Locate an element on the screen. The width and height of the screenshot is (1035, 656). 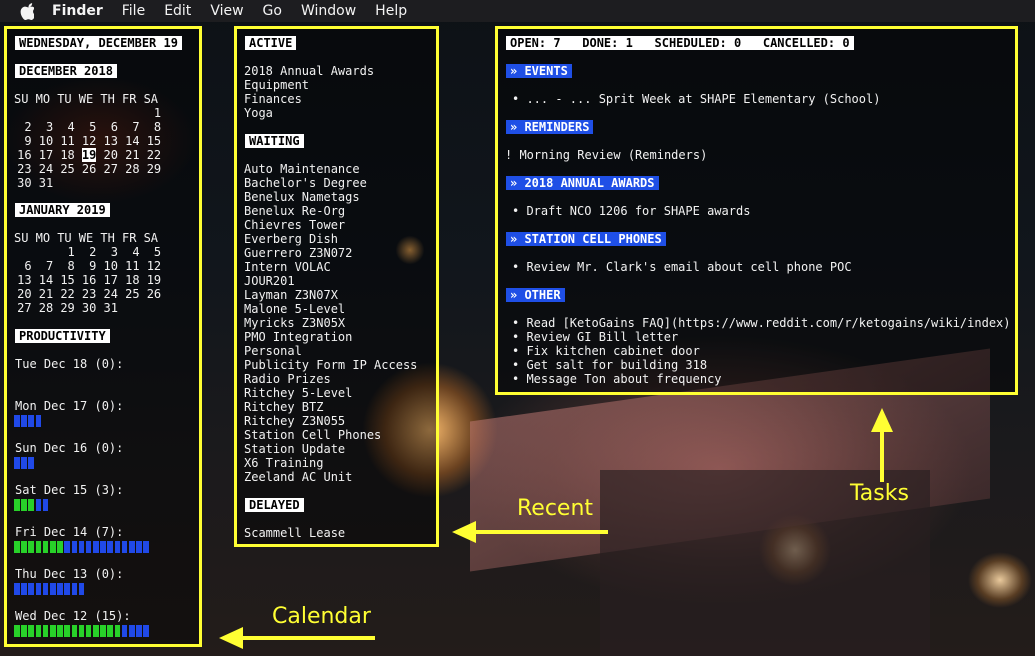
recent-project-item: Ritchey Z3N055 is located at coordinates (294, 421).